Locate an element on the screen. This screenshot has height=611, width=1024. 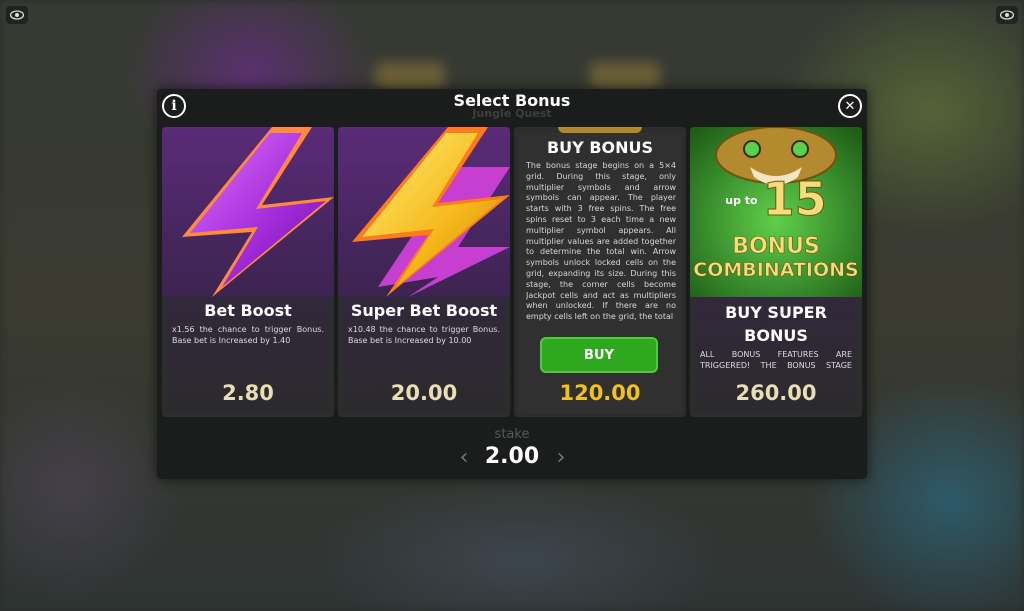
close-icon: ✕ is located at coordinates (850, 106).